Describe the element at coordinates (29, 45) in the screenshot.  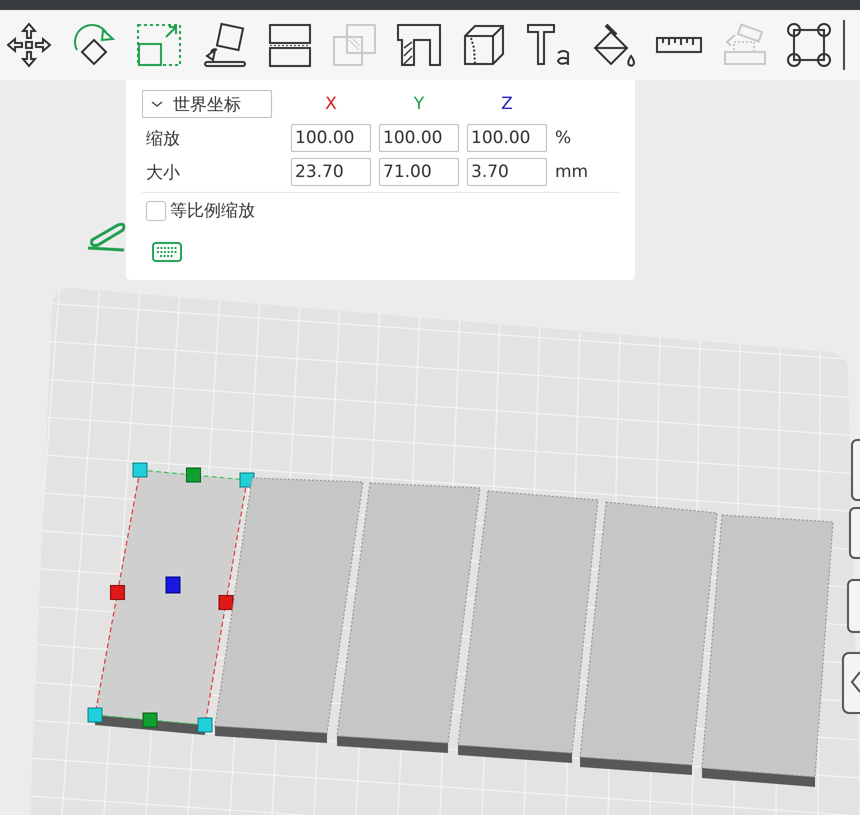
I see `move-icon` at that location.